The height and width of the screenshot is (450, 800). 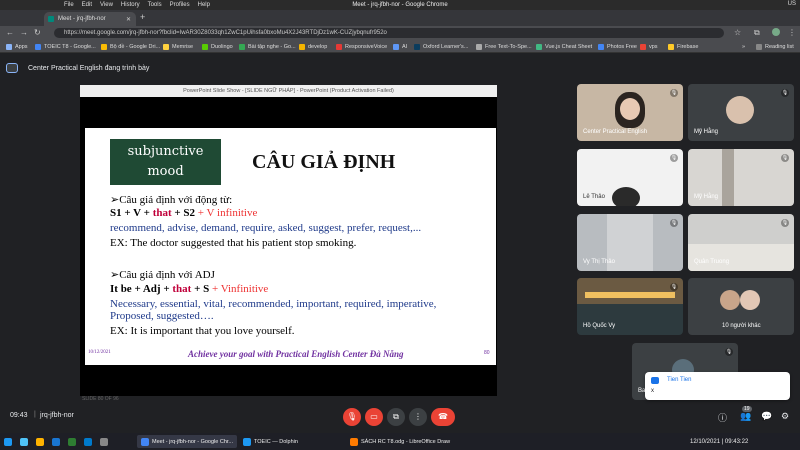 I want to click on participant-tile: 🎙 Lê Thảo, so click(x=630, y=177).